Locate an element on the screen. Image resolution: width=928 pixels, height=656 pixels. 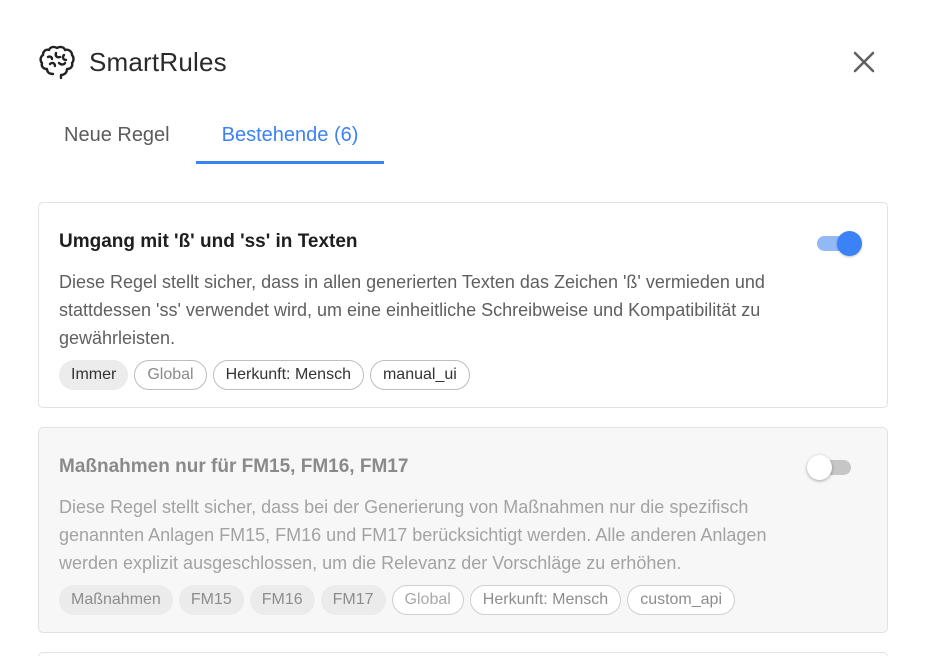
tag-chip: FM17 is located at coordinates (353, 600).